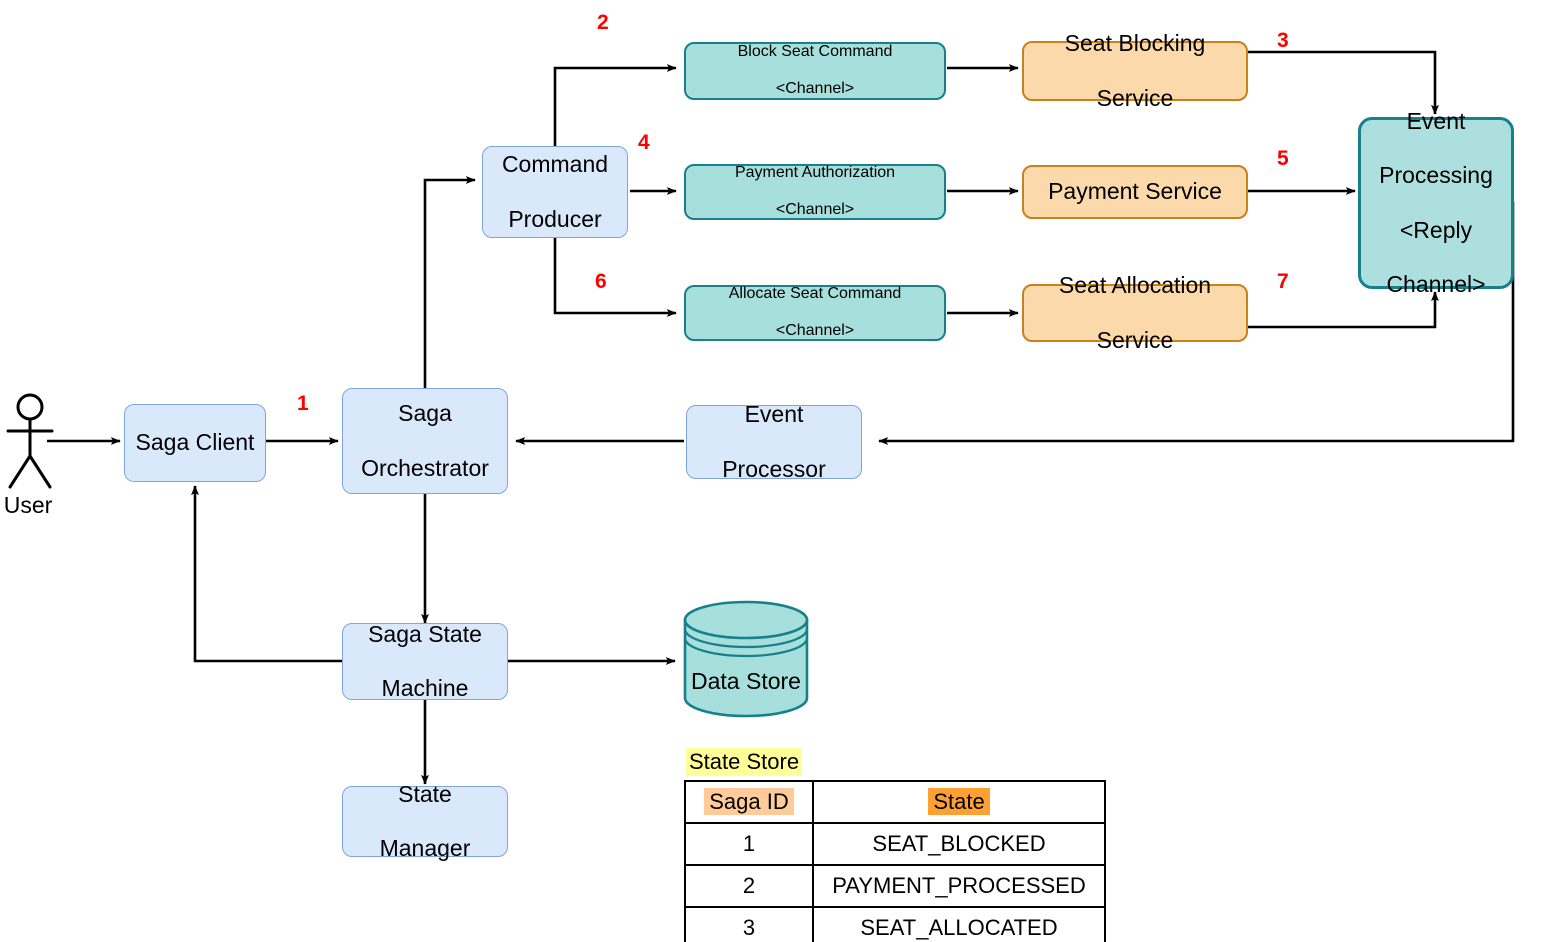  I want to click on node-seat-blocking-service: Seat Blocking Service, so click(1135, 70).